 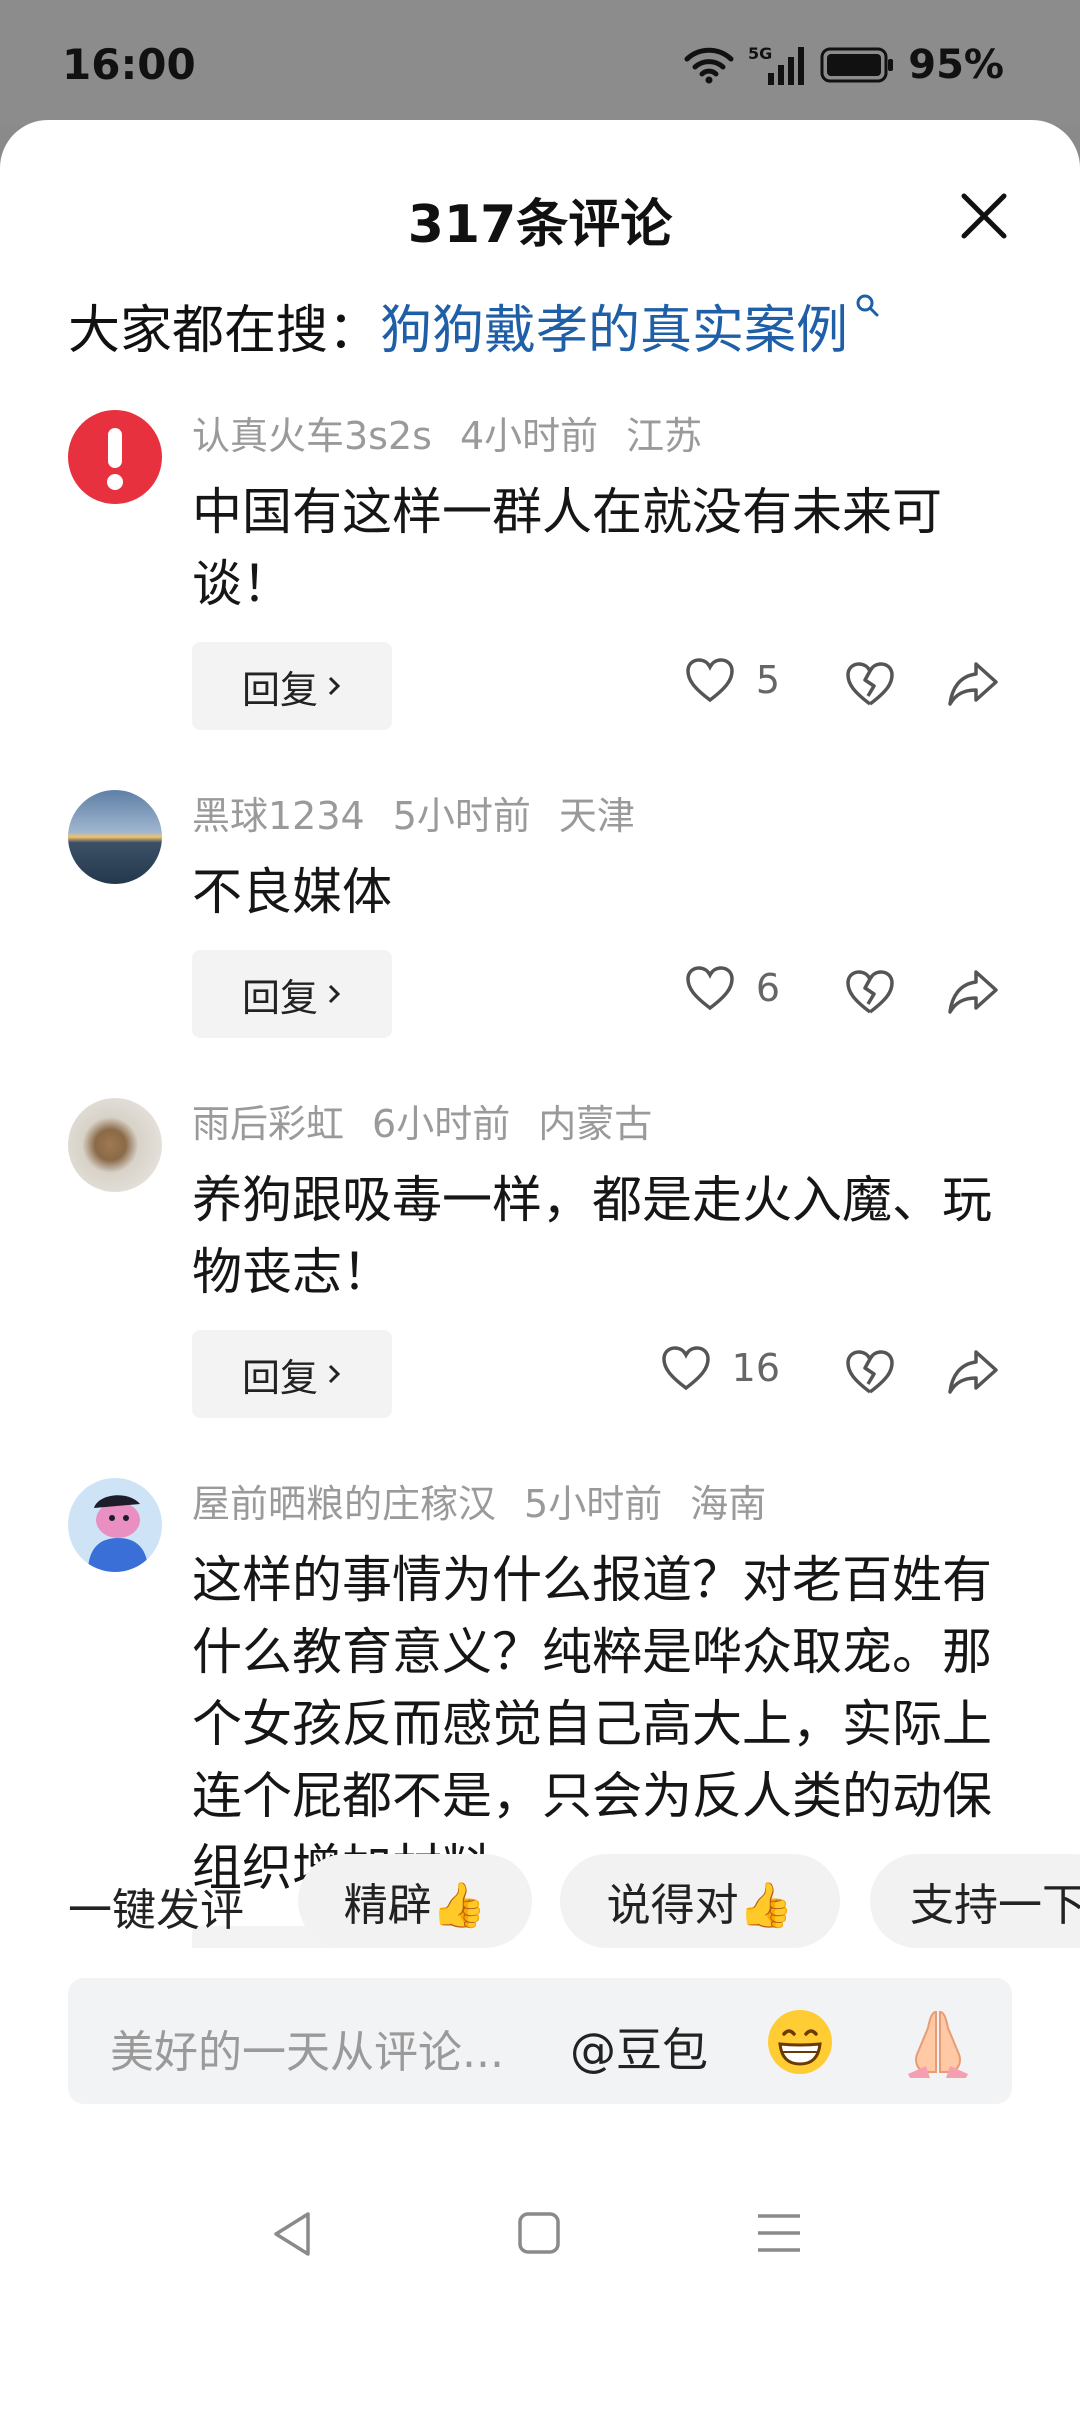 I want to click on comment-time: 4小时前, so click(x=529, y=436).